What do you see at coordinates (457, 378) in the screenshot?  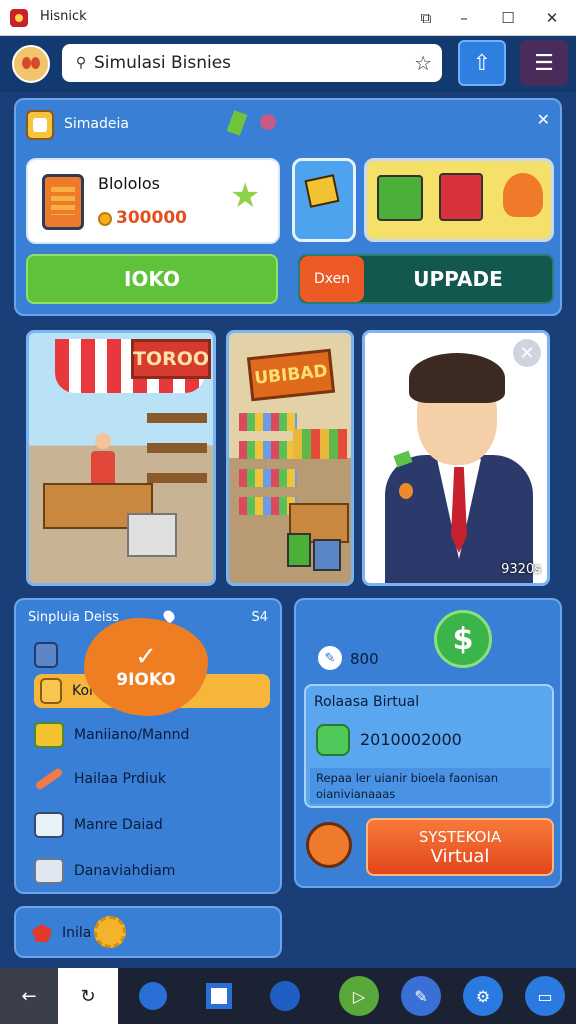 I see `hair` at bounding box center [457, 378].